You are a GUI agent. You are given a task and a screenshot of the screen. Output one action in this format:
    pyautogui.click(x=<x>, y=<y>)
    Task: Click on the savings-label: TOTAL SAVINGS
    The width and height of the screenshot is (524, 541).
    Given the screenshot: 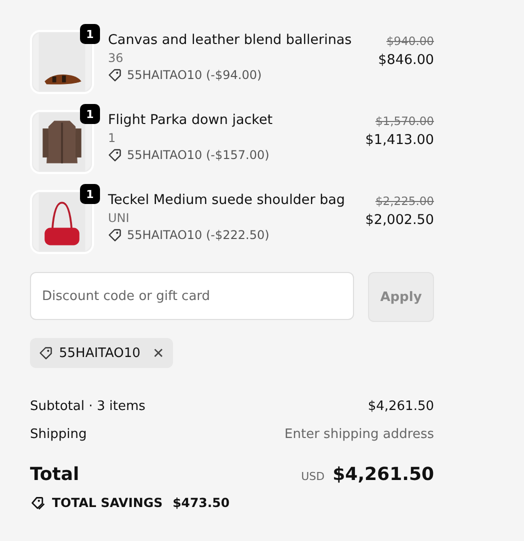 What is the action you would take?
    pyautogui.click(x=107, y=502)
    